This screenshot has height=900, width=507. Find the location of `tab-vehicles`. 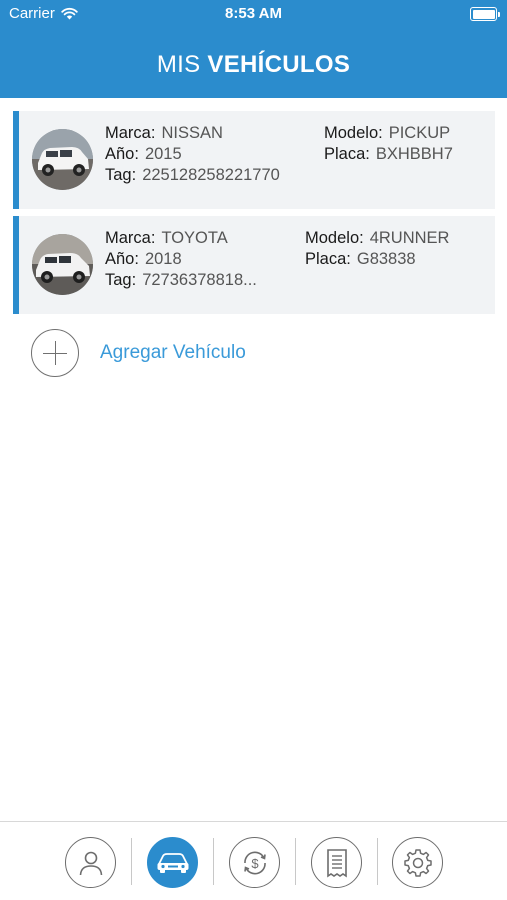

tab-vehicles is located at coordinates (172, 862).